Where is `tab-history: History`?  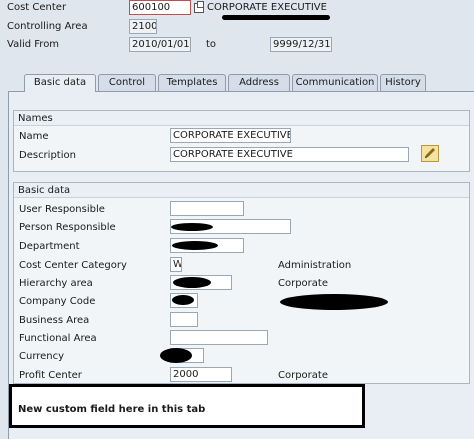
tab-history: History is located at coordinates (403, 82).